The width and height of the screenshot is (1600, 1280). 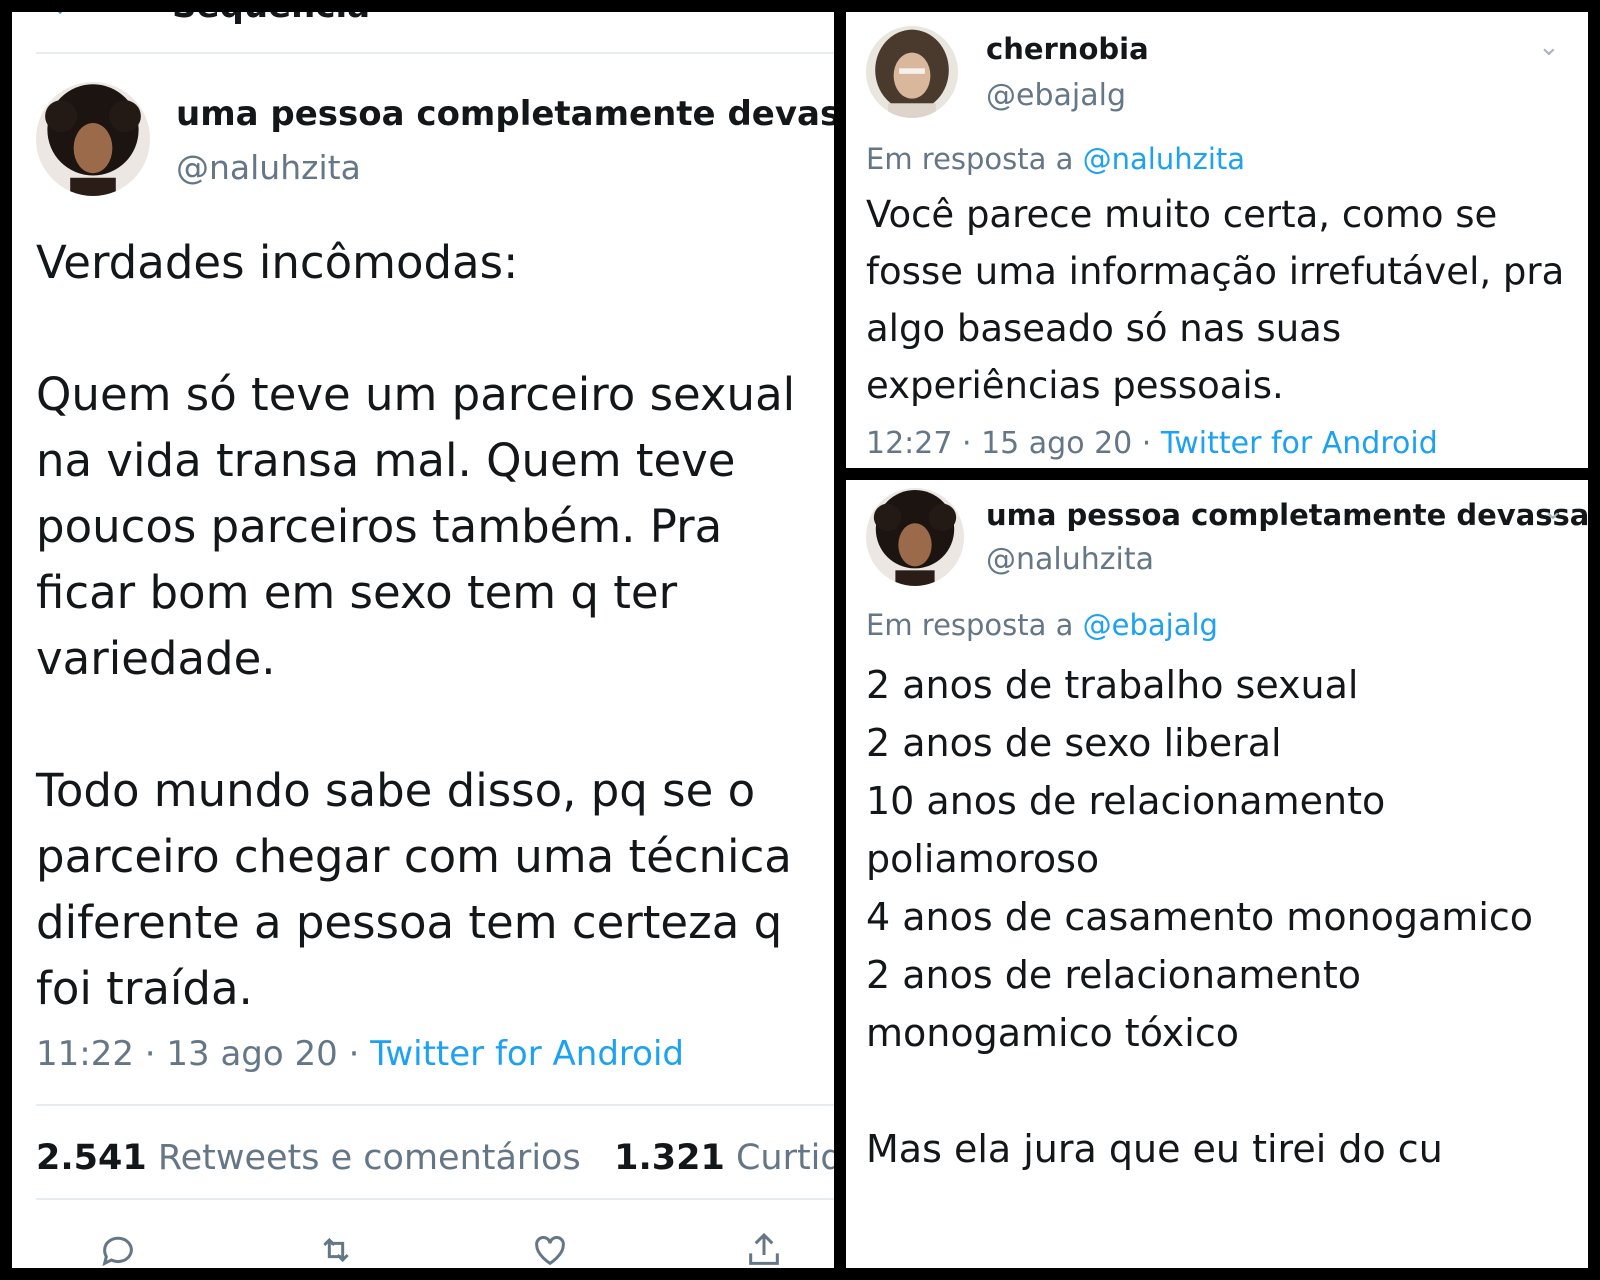 I want to click on like-icon, so click(x=550, y=1249).